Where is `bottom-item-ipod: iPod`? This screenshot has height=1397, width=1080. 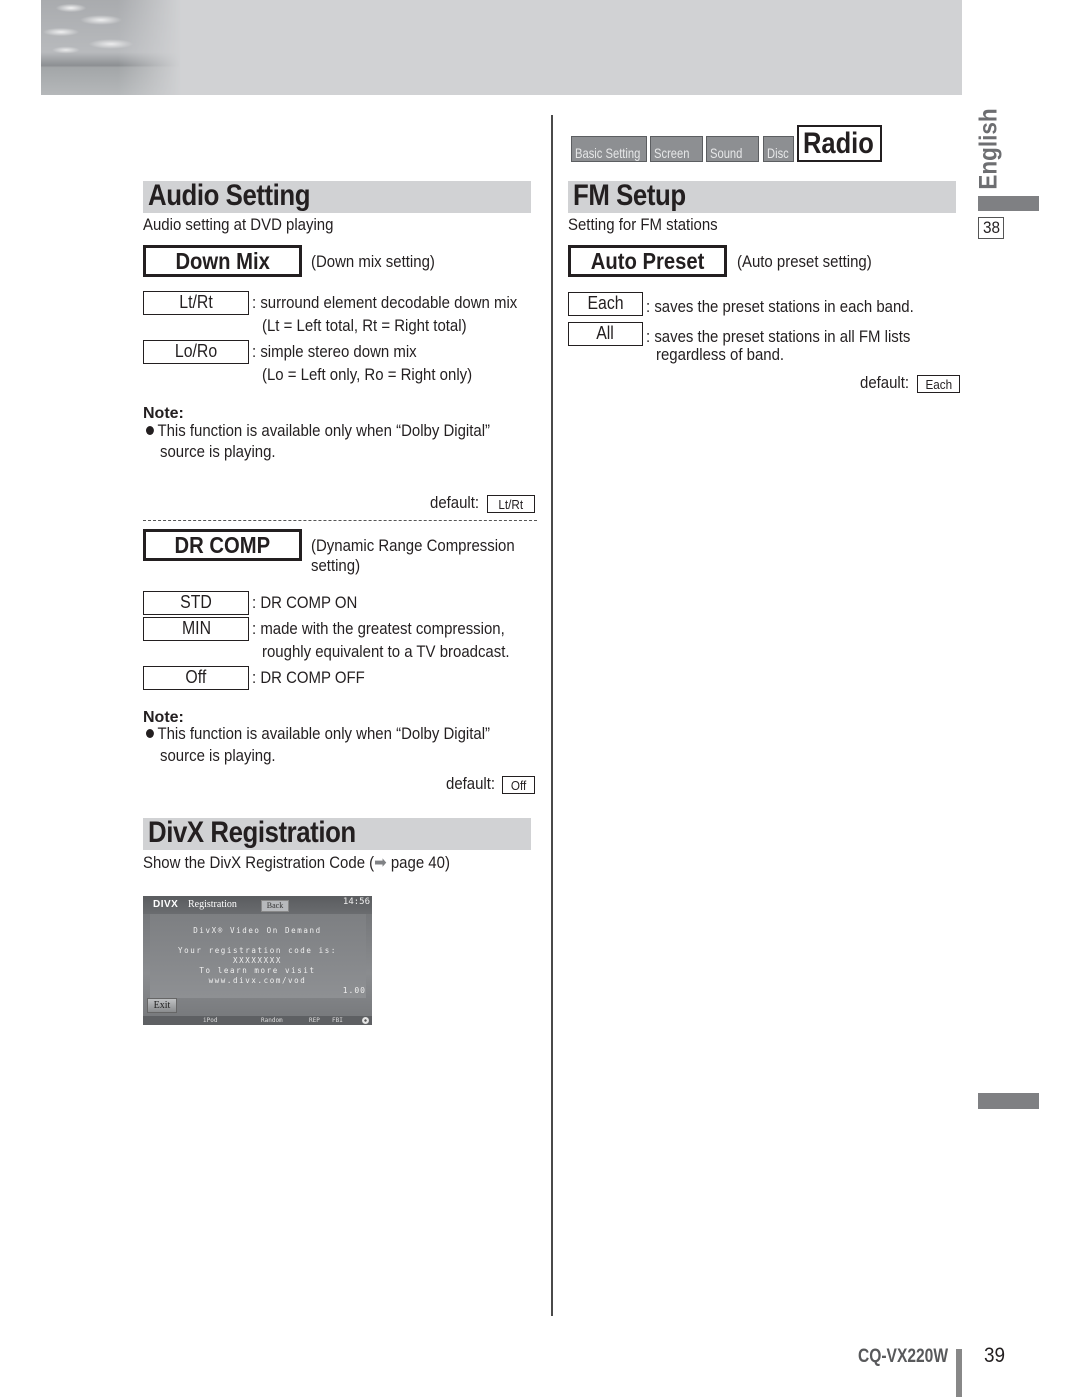
bottom-item-ipod: iPod is located at coordinates (210, 1020).